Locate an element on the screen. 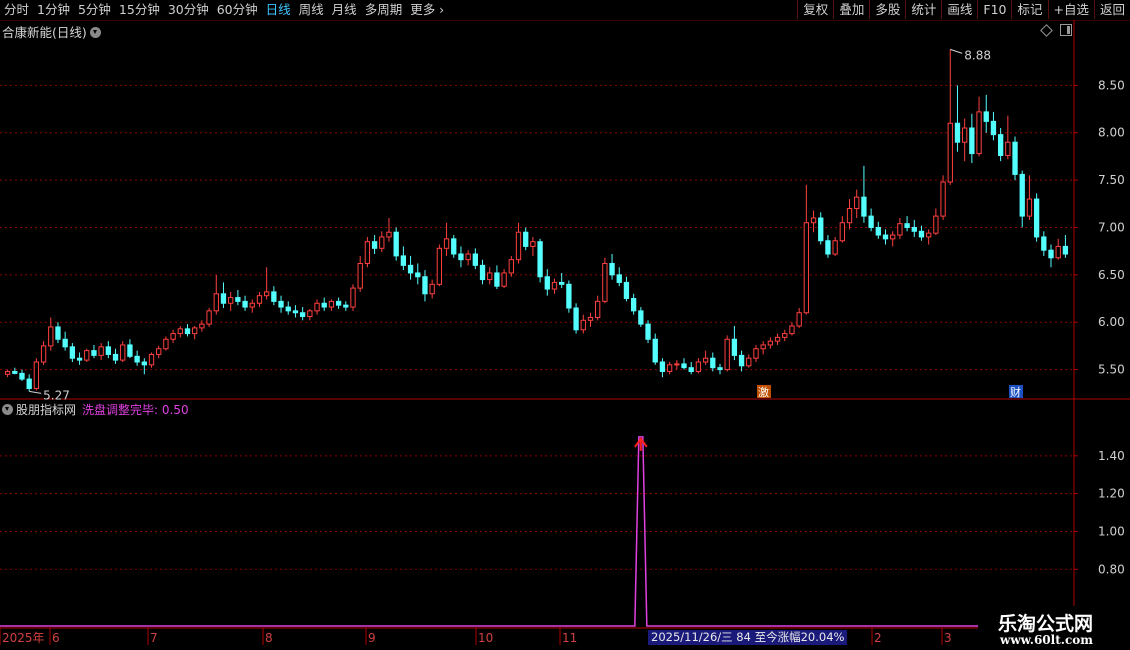 The image size is (1130, 650). date-label: 3 is located at coordinates (948, 638).